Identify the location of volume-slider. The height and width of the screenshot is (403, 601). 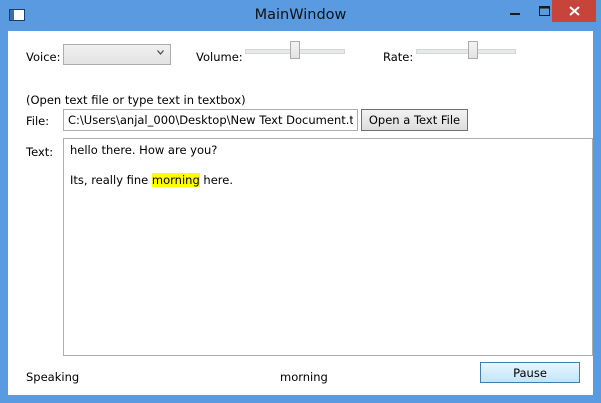
(295, 51).